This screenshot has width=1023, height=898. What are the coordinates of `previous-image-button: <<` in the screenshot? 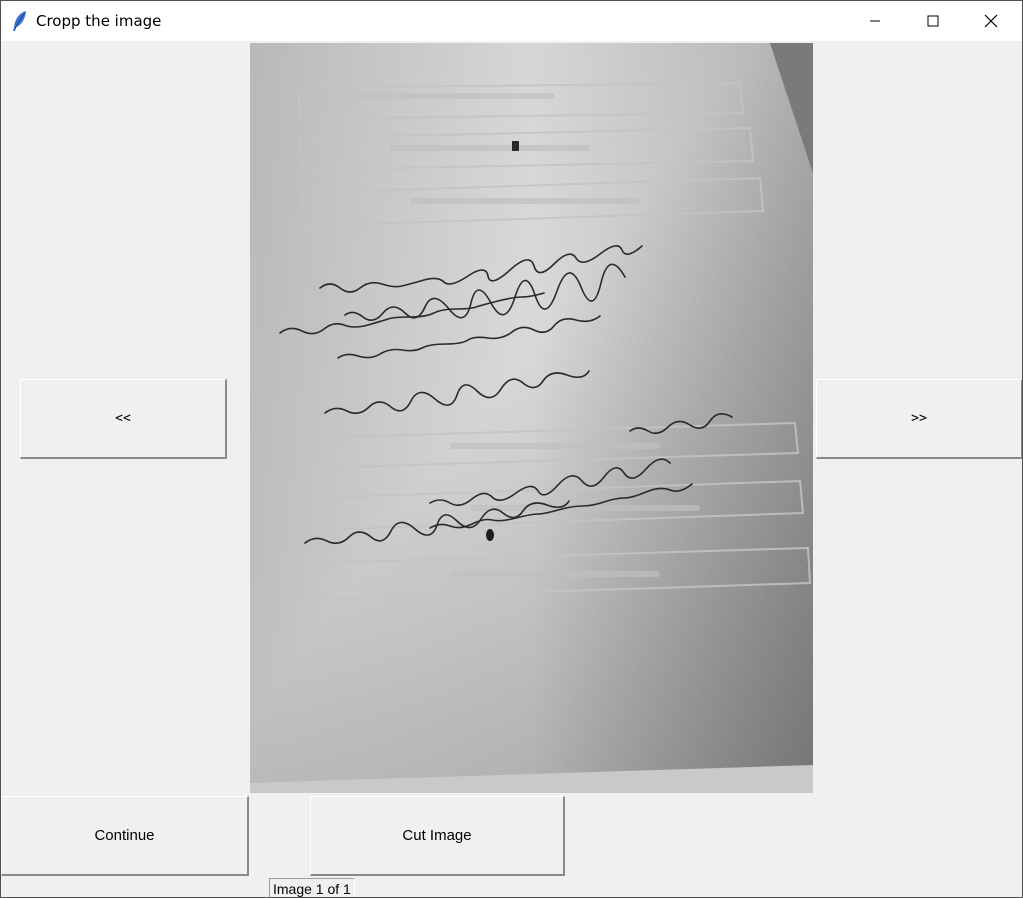 It's located at (123, 419).